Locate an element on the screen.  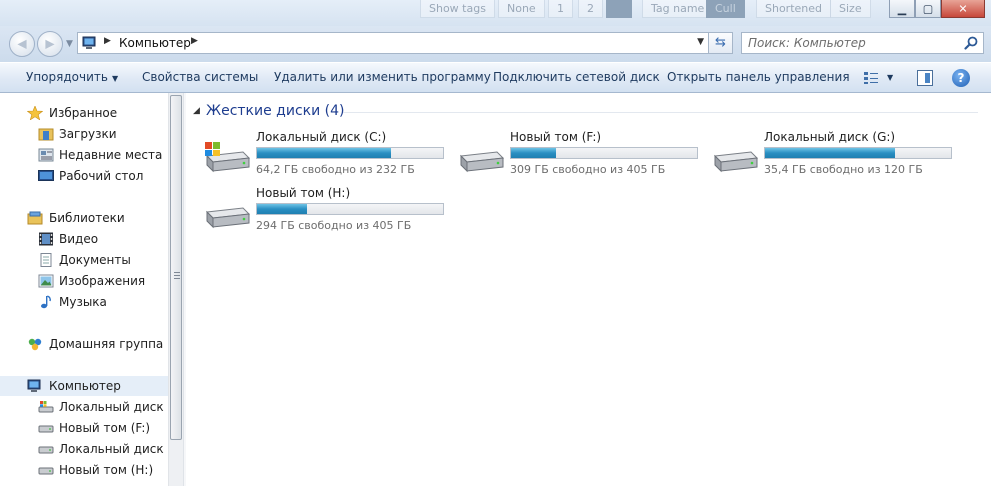
drive-free-space: 309 ГБ свободно из 405 ГБ is located at coordinates (588, 169).